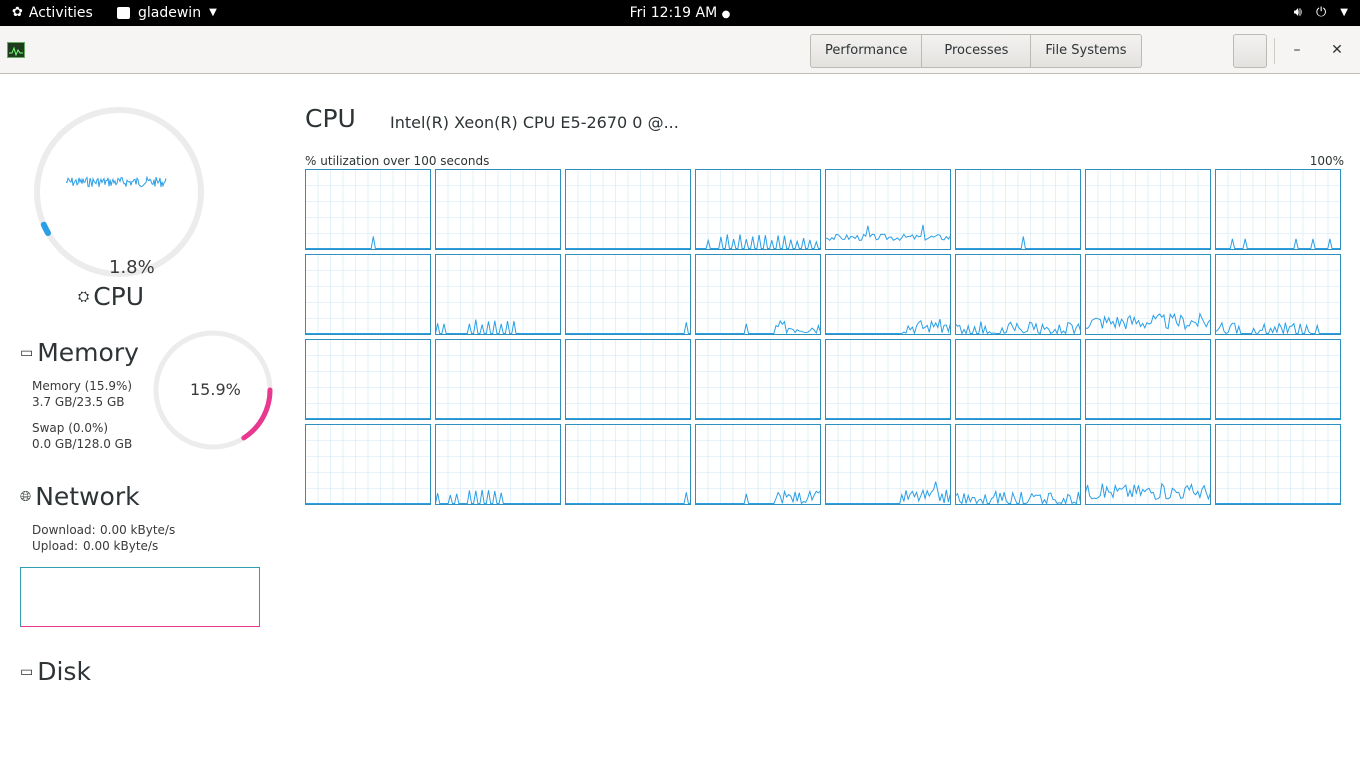 The width and height of the screenshot is (1360, 768). I want to click on header-bar: Performance Processes File Systems – ✕, so click(680, 50).